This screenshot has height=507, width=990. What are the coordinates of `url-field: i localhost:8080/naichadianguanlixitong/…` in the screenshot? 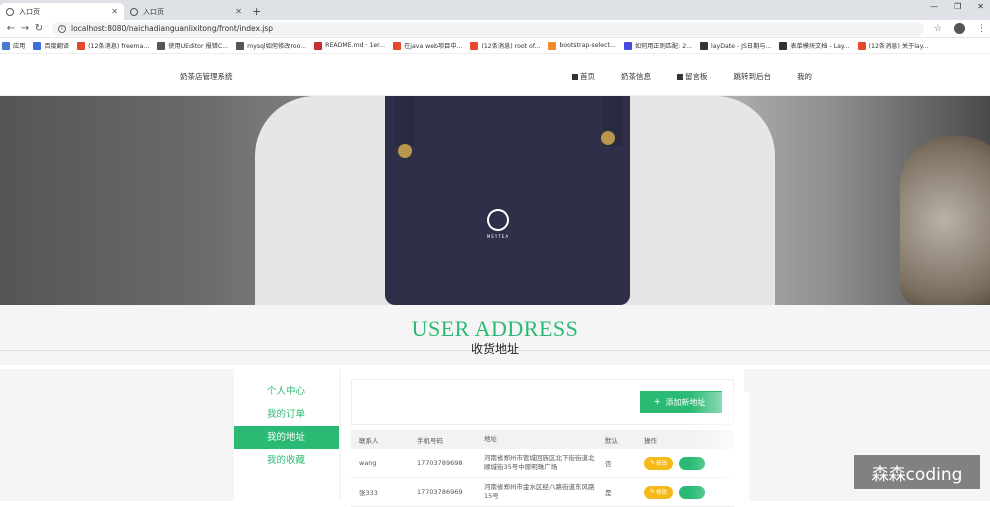 It's located at (488, 28).